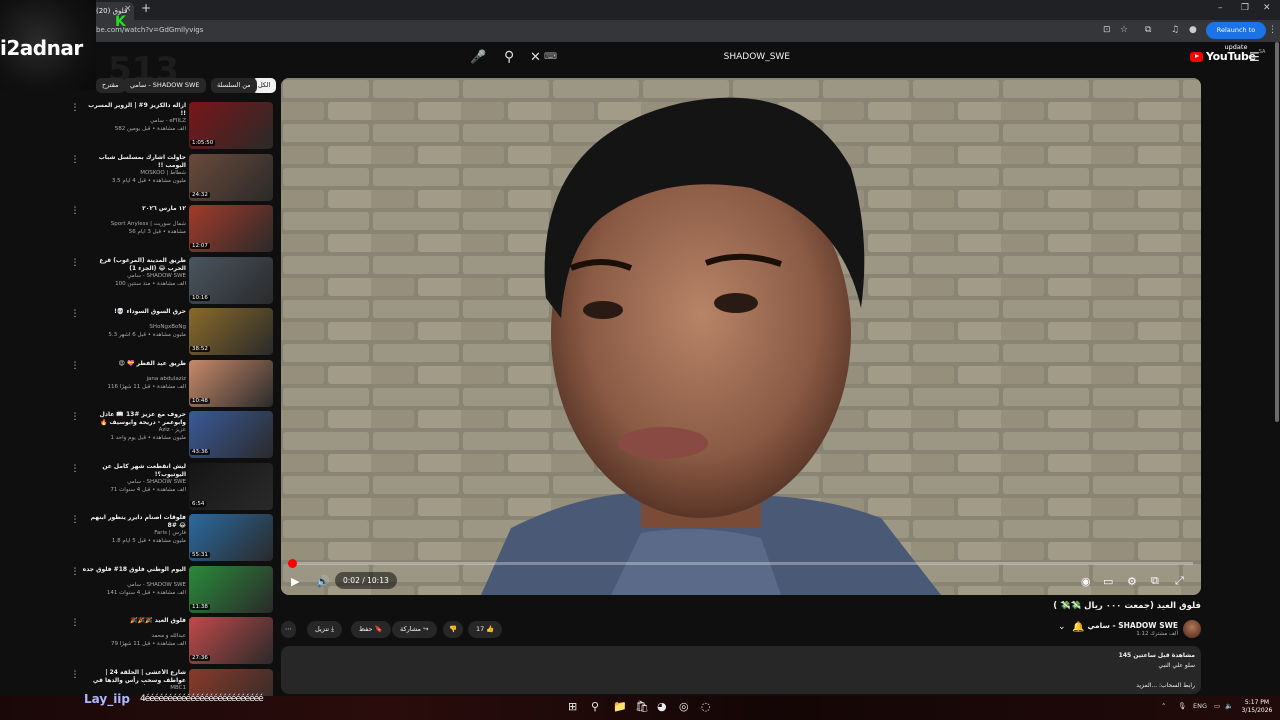  I want to click on recommendation-channel: jana abdulaziz, so click(134, 379).